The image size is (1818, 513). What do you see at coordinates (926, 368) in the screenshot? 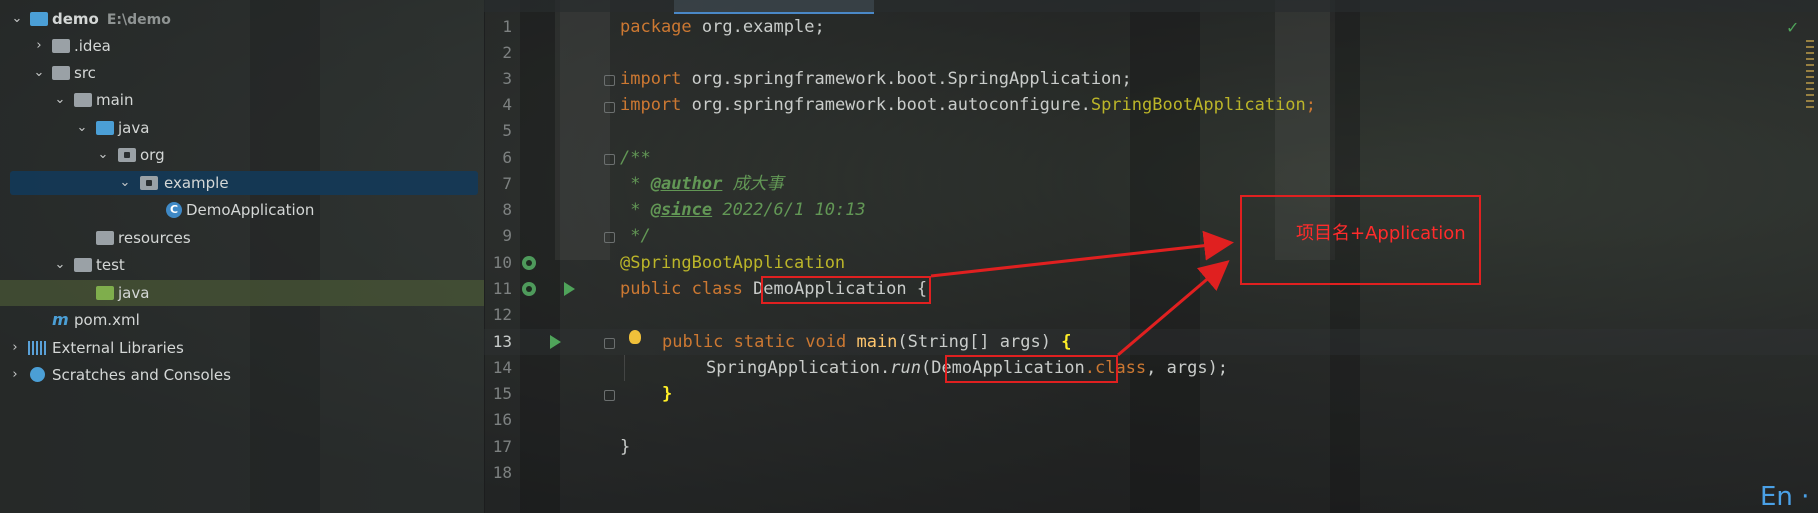
I see `token-text: (` at bounding box center [926, 368].